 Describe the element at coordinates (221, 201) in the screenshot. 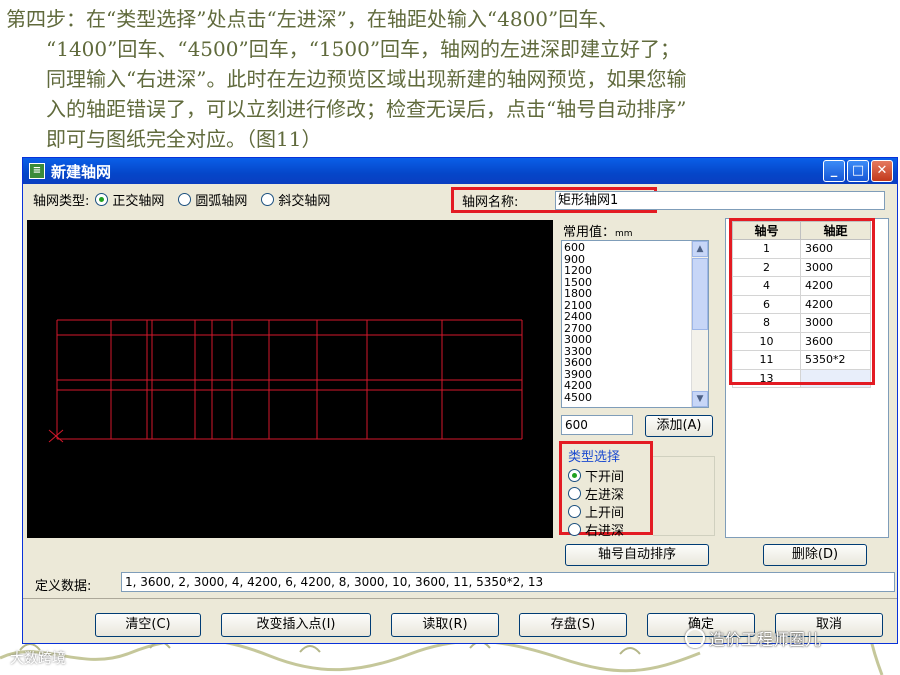

I see `radio-label: 圆弧轴网` at that location.